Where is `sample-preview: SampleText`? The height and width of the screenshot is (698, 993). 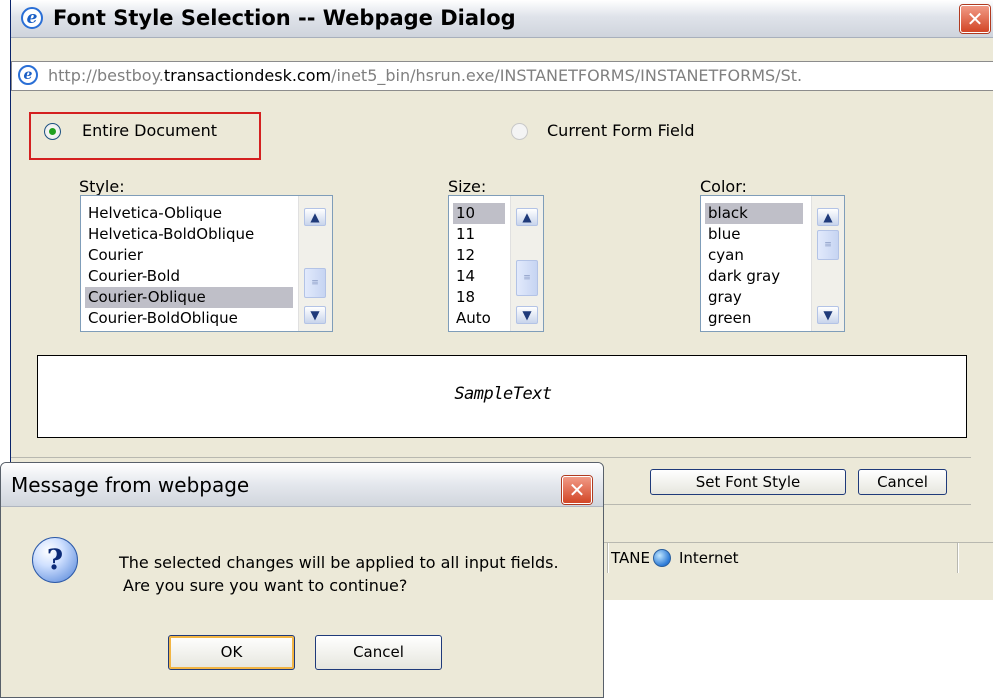
sample-preview: SampleText is located at coordinates (502, 396).